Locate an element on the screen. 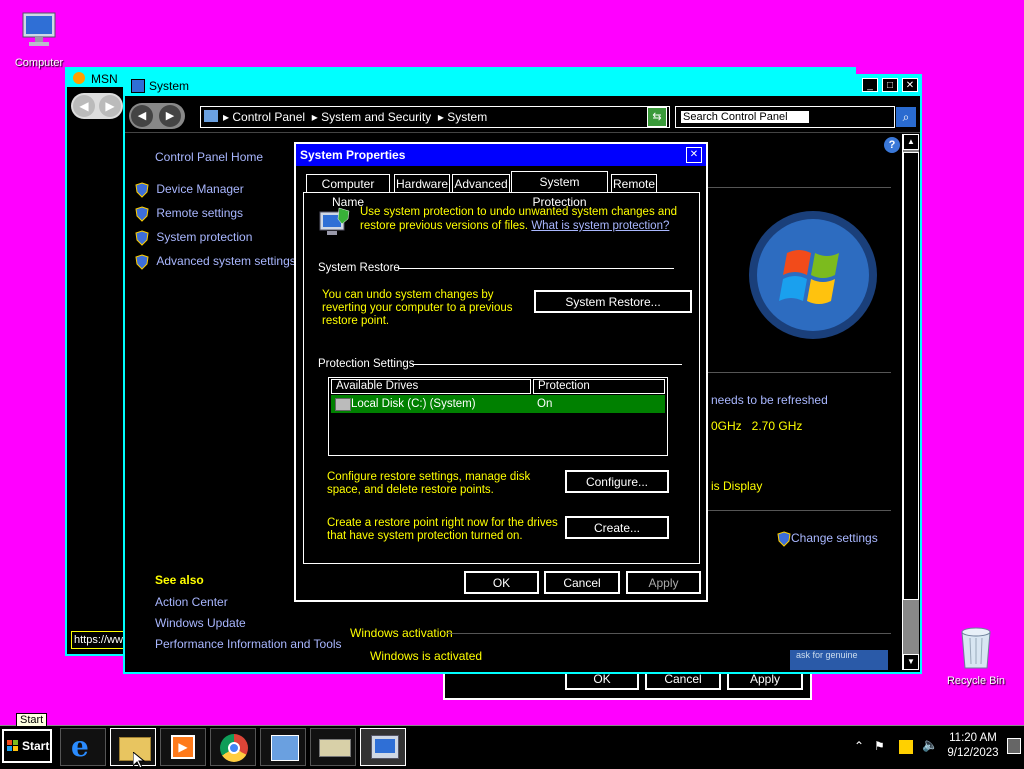  apply-button: Apply is located at coordinates (663, 582).